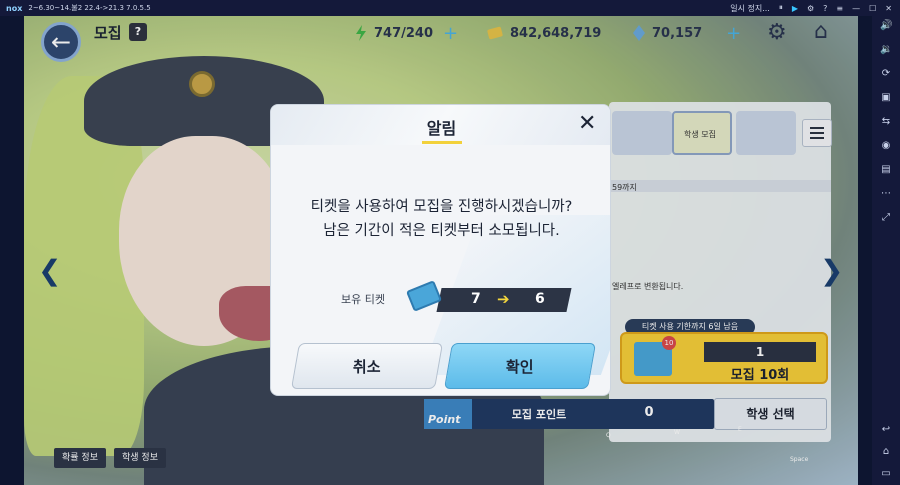  I want to click on dialog-close-icon: ✕, so click(587, 123).